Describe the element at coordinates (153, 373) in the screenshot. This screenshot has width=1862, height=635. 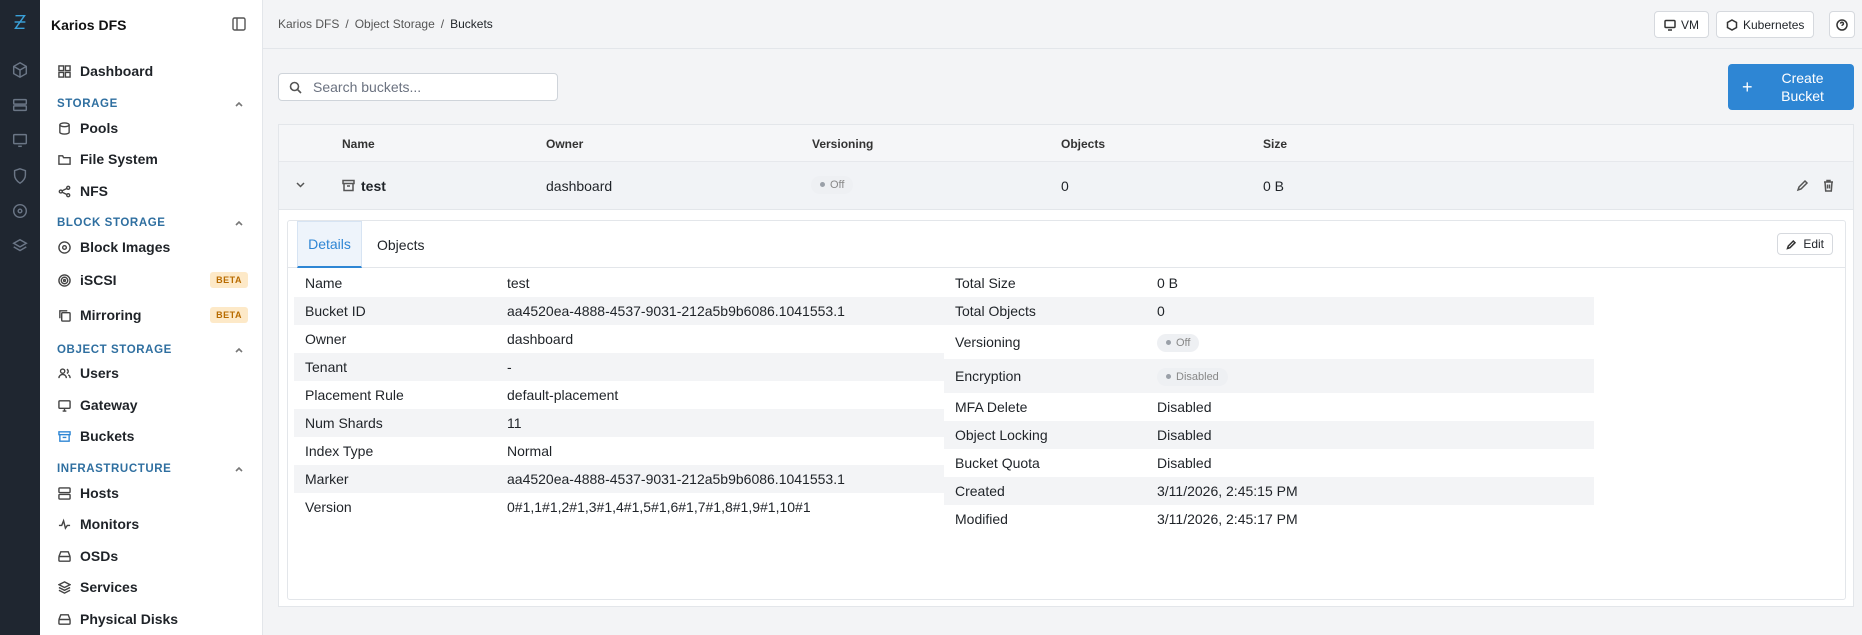
I see `sidebar-item-users: Users` at that location.